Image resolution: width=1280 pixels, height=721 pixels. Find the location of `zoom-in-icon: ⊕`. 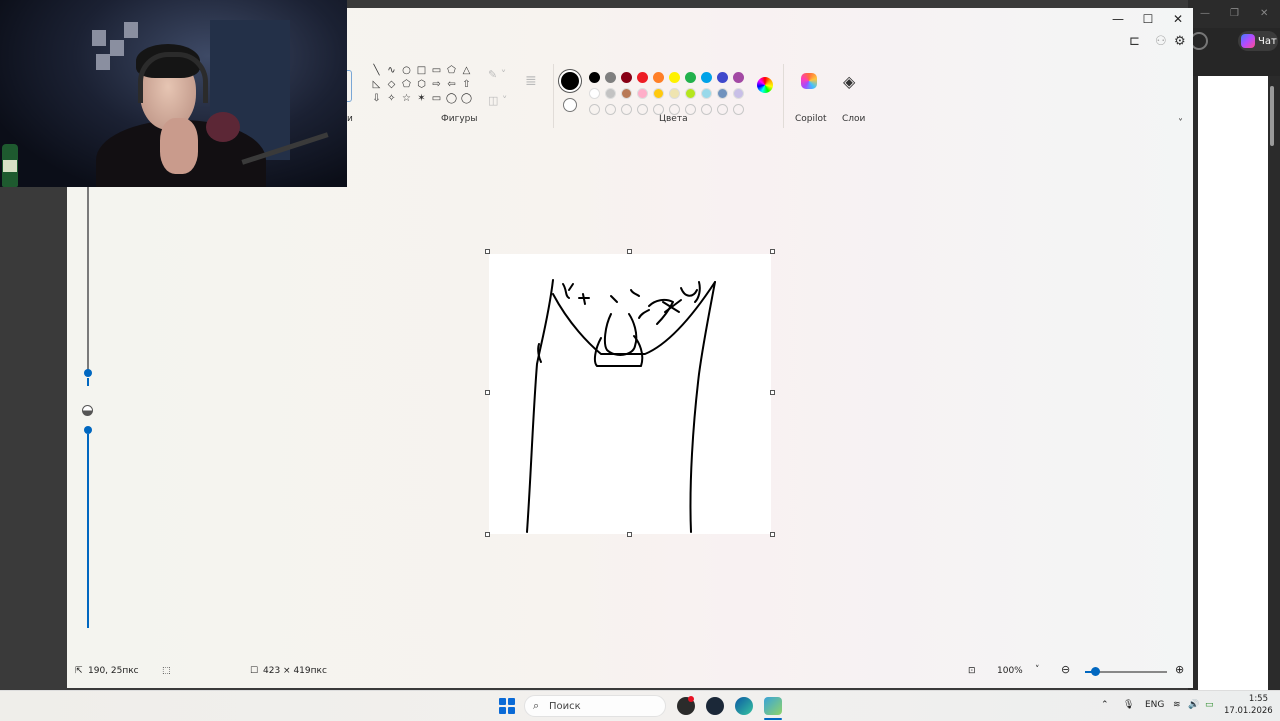

zoom-in-icon: ⊕ is located at coordinates (1179, 669).